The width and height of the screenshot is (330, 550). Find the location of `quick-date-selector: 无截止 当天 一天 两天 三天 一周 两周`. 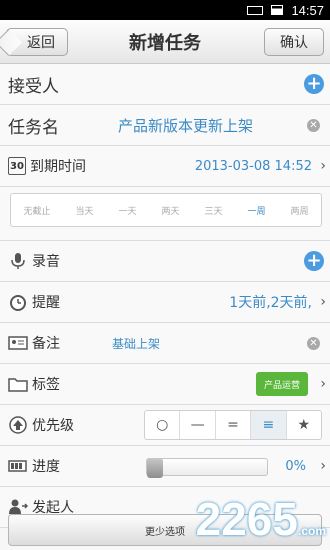

quick-date-selector: 无截止 当天 一天 两天 三天 一周 两周 is located at coordinates (166, 210).